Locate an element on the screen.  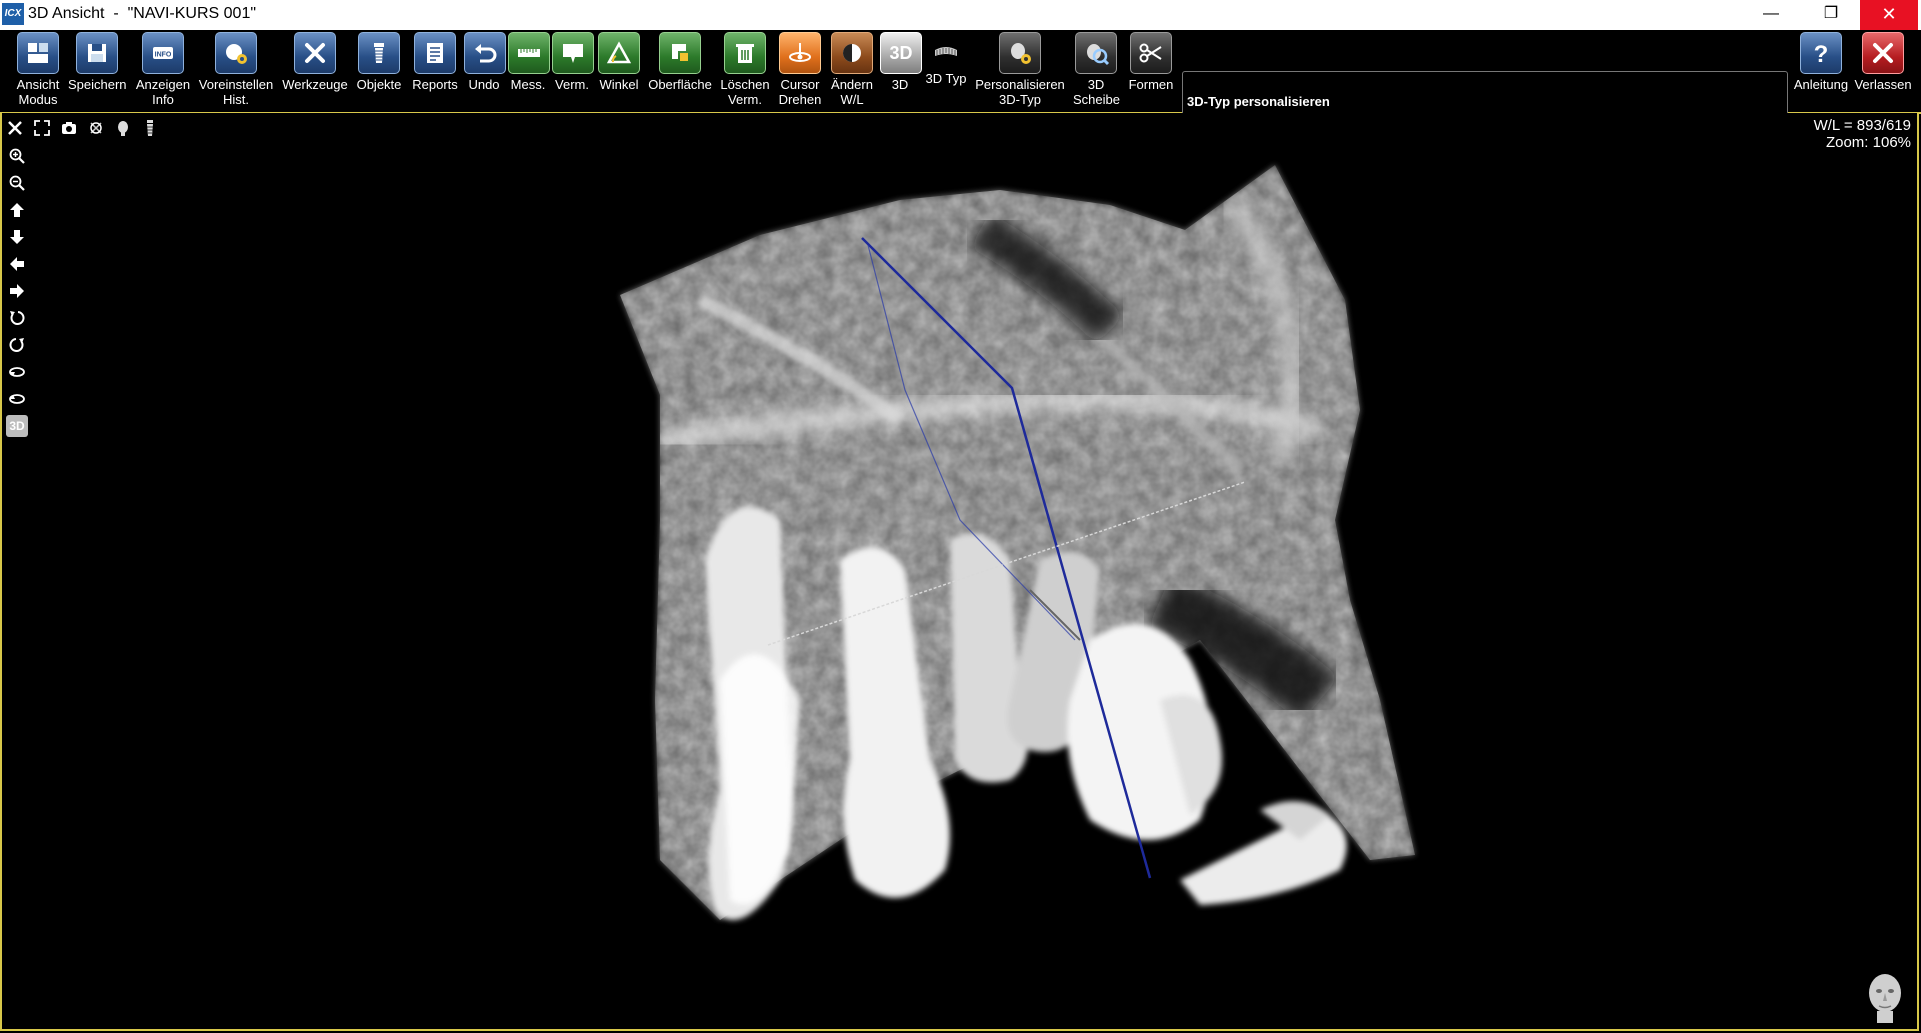
toolbar-werkzeuge-button: Werkzeuge is located at coordinates (315, 62).